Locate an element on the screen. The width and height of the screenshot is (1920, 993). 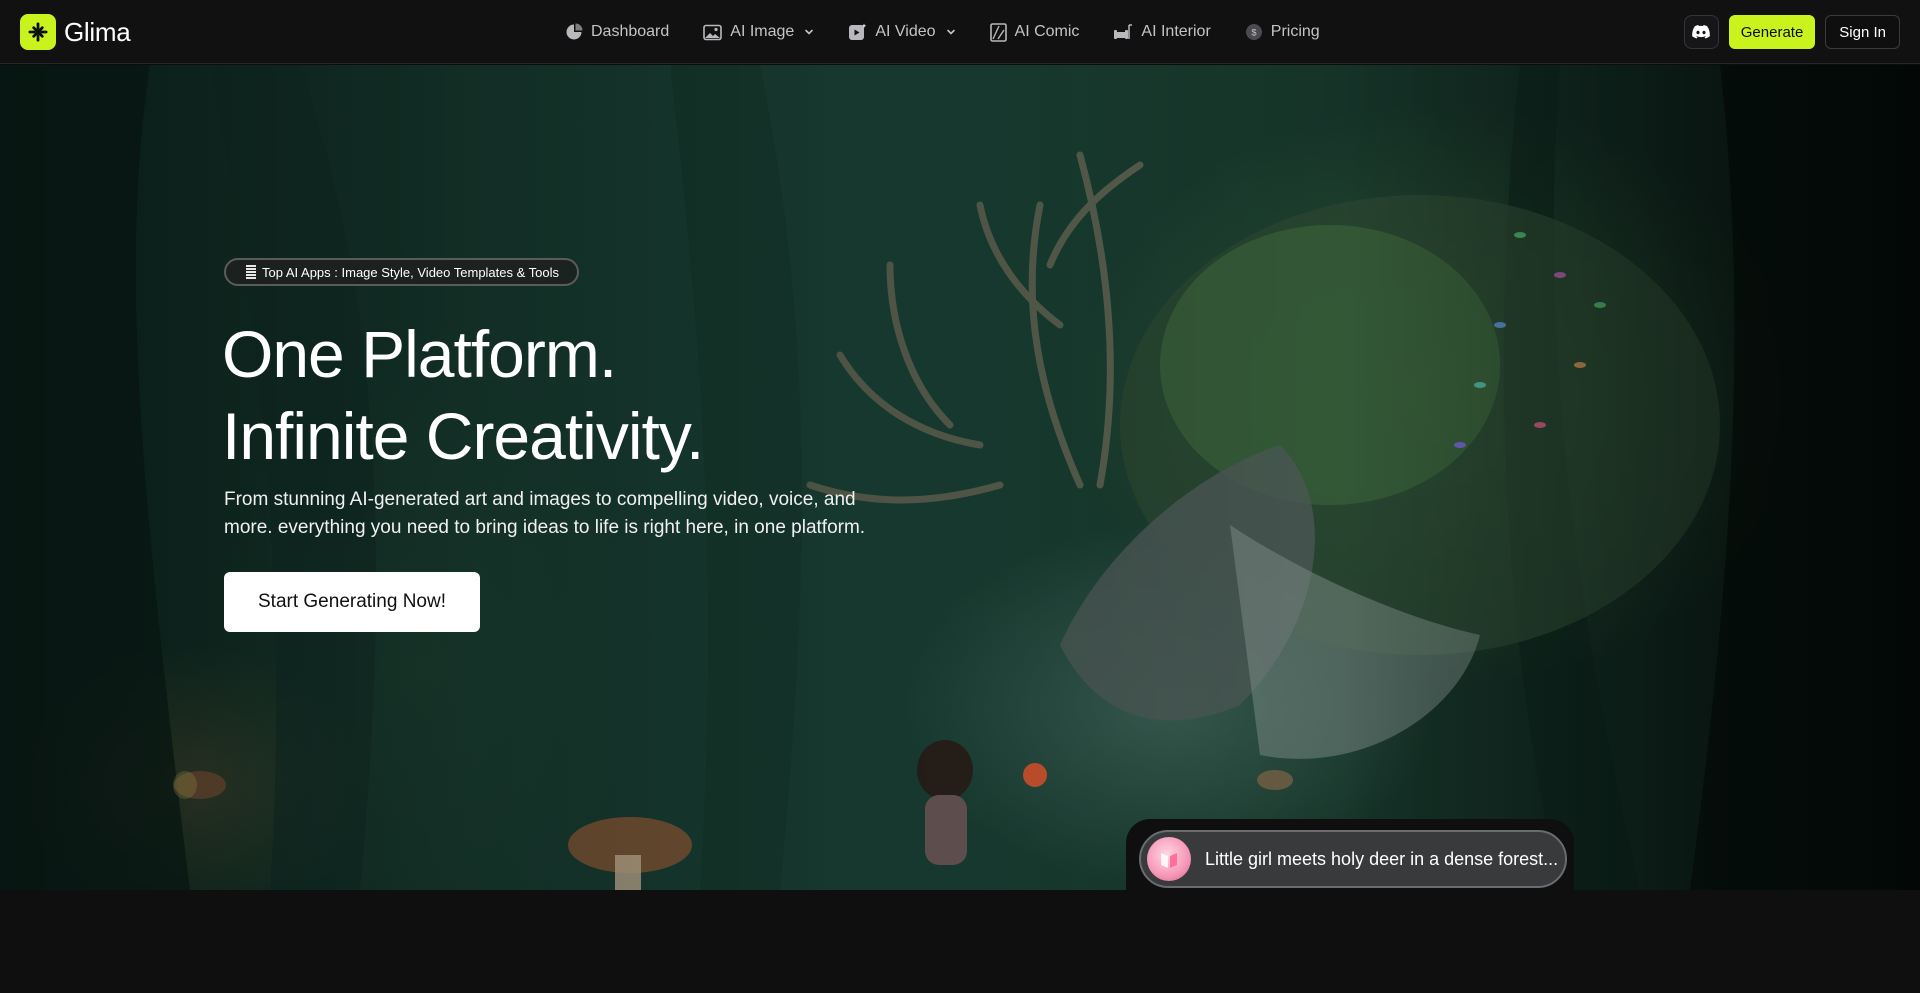
logo: Glima is located at coordinates (75, 32).